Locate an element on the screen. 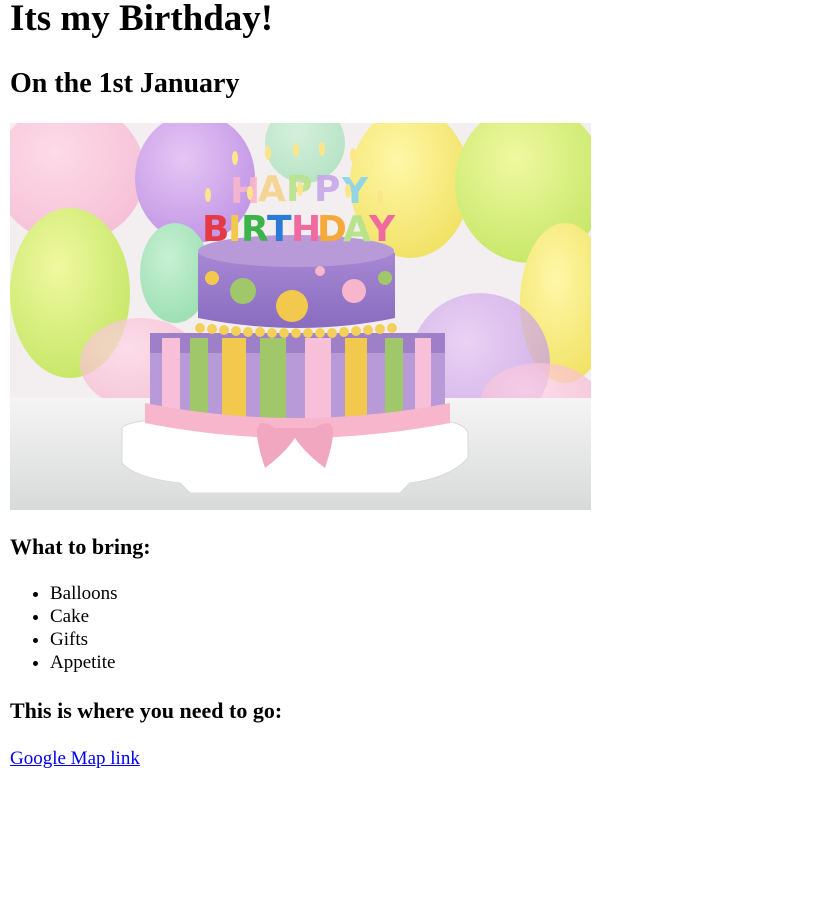 This screenshot has width=818, height=913. page-title: Its my Birthday! is located at coordinates (142, 19).